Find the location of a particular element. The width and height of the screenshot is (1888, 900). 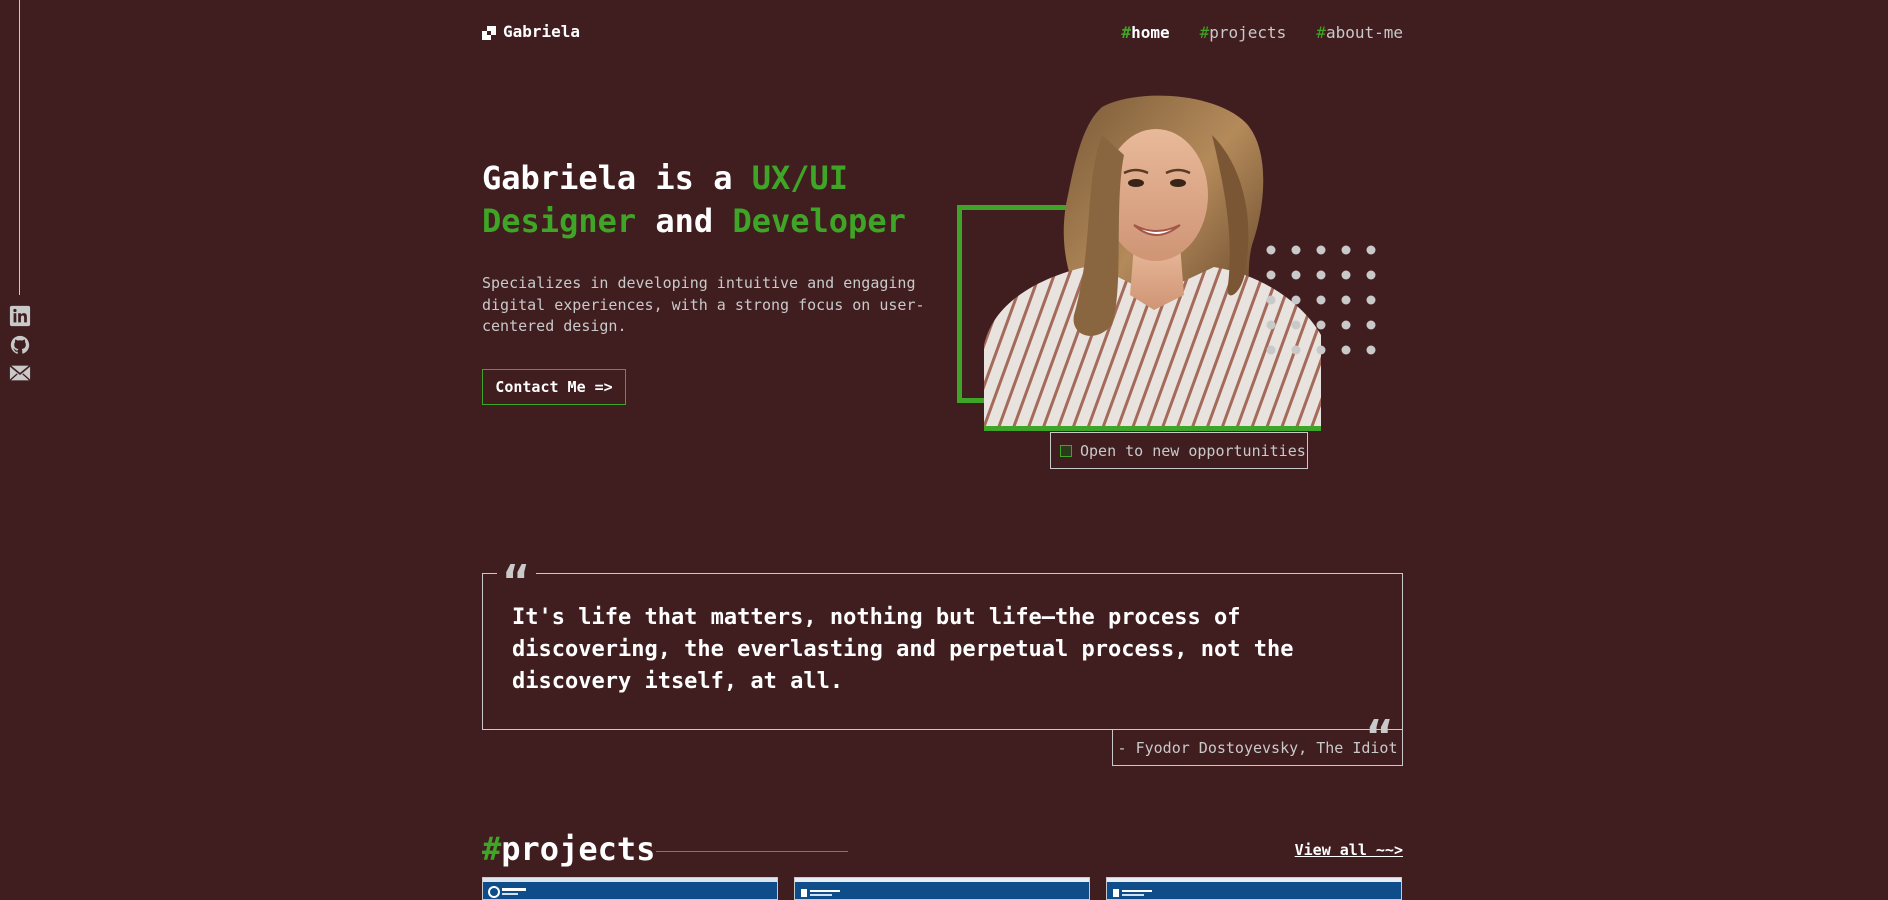

view-all-projects-link: View all ~~> is located at coordinates (1349, 850).